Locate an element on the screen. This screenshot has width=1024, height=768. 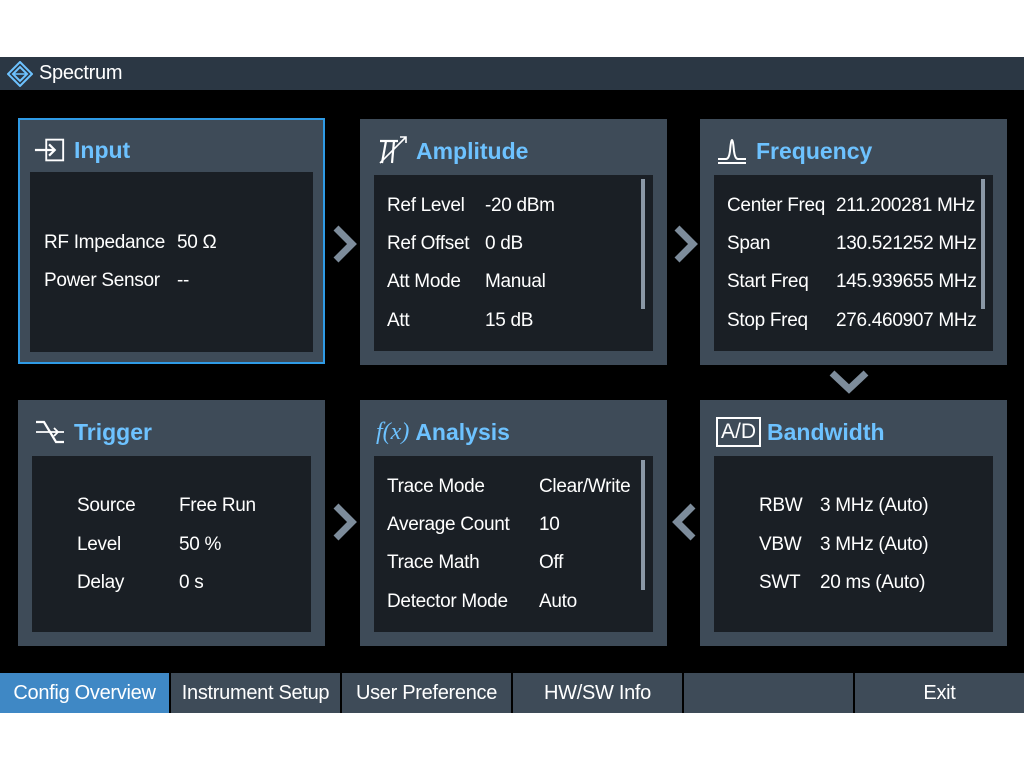
row-value: Free Run is located at coordinates (217, 505).